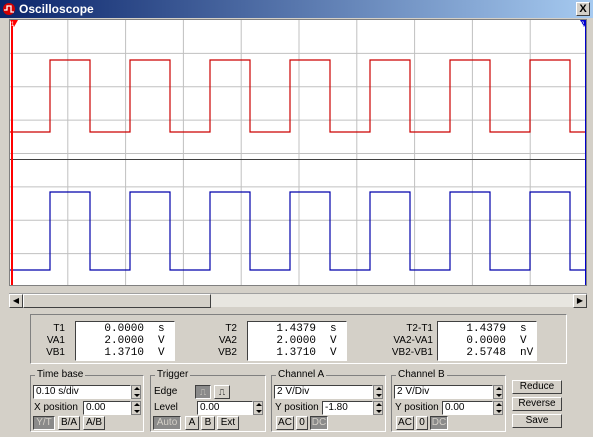 The image size is (593, 437). Describe the element at coordinates (173, 374) in the screenshot. I see `trigger-title: Trigger` at that location.